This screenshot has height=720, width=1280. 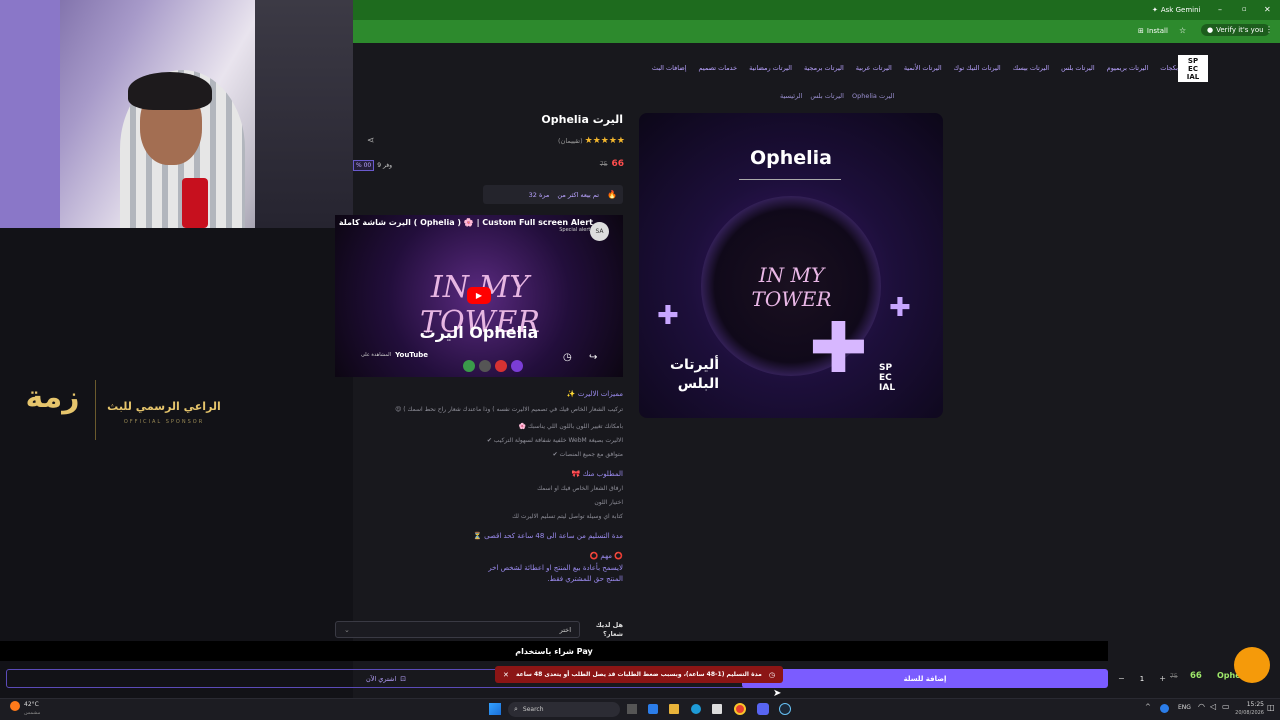 What do you see at coordinates (923, 68) in the screenshot?
I see `nav-item: اليرتات الأنمية` at bounding box center [923, 68].